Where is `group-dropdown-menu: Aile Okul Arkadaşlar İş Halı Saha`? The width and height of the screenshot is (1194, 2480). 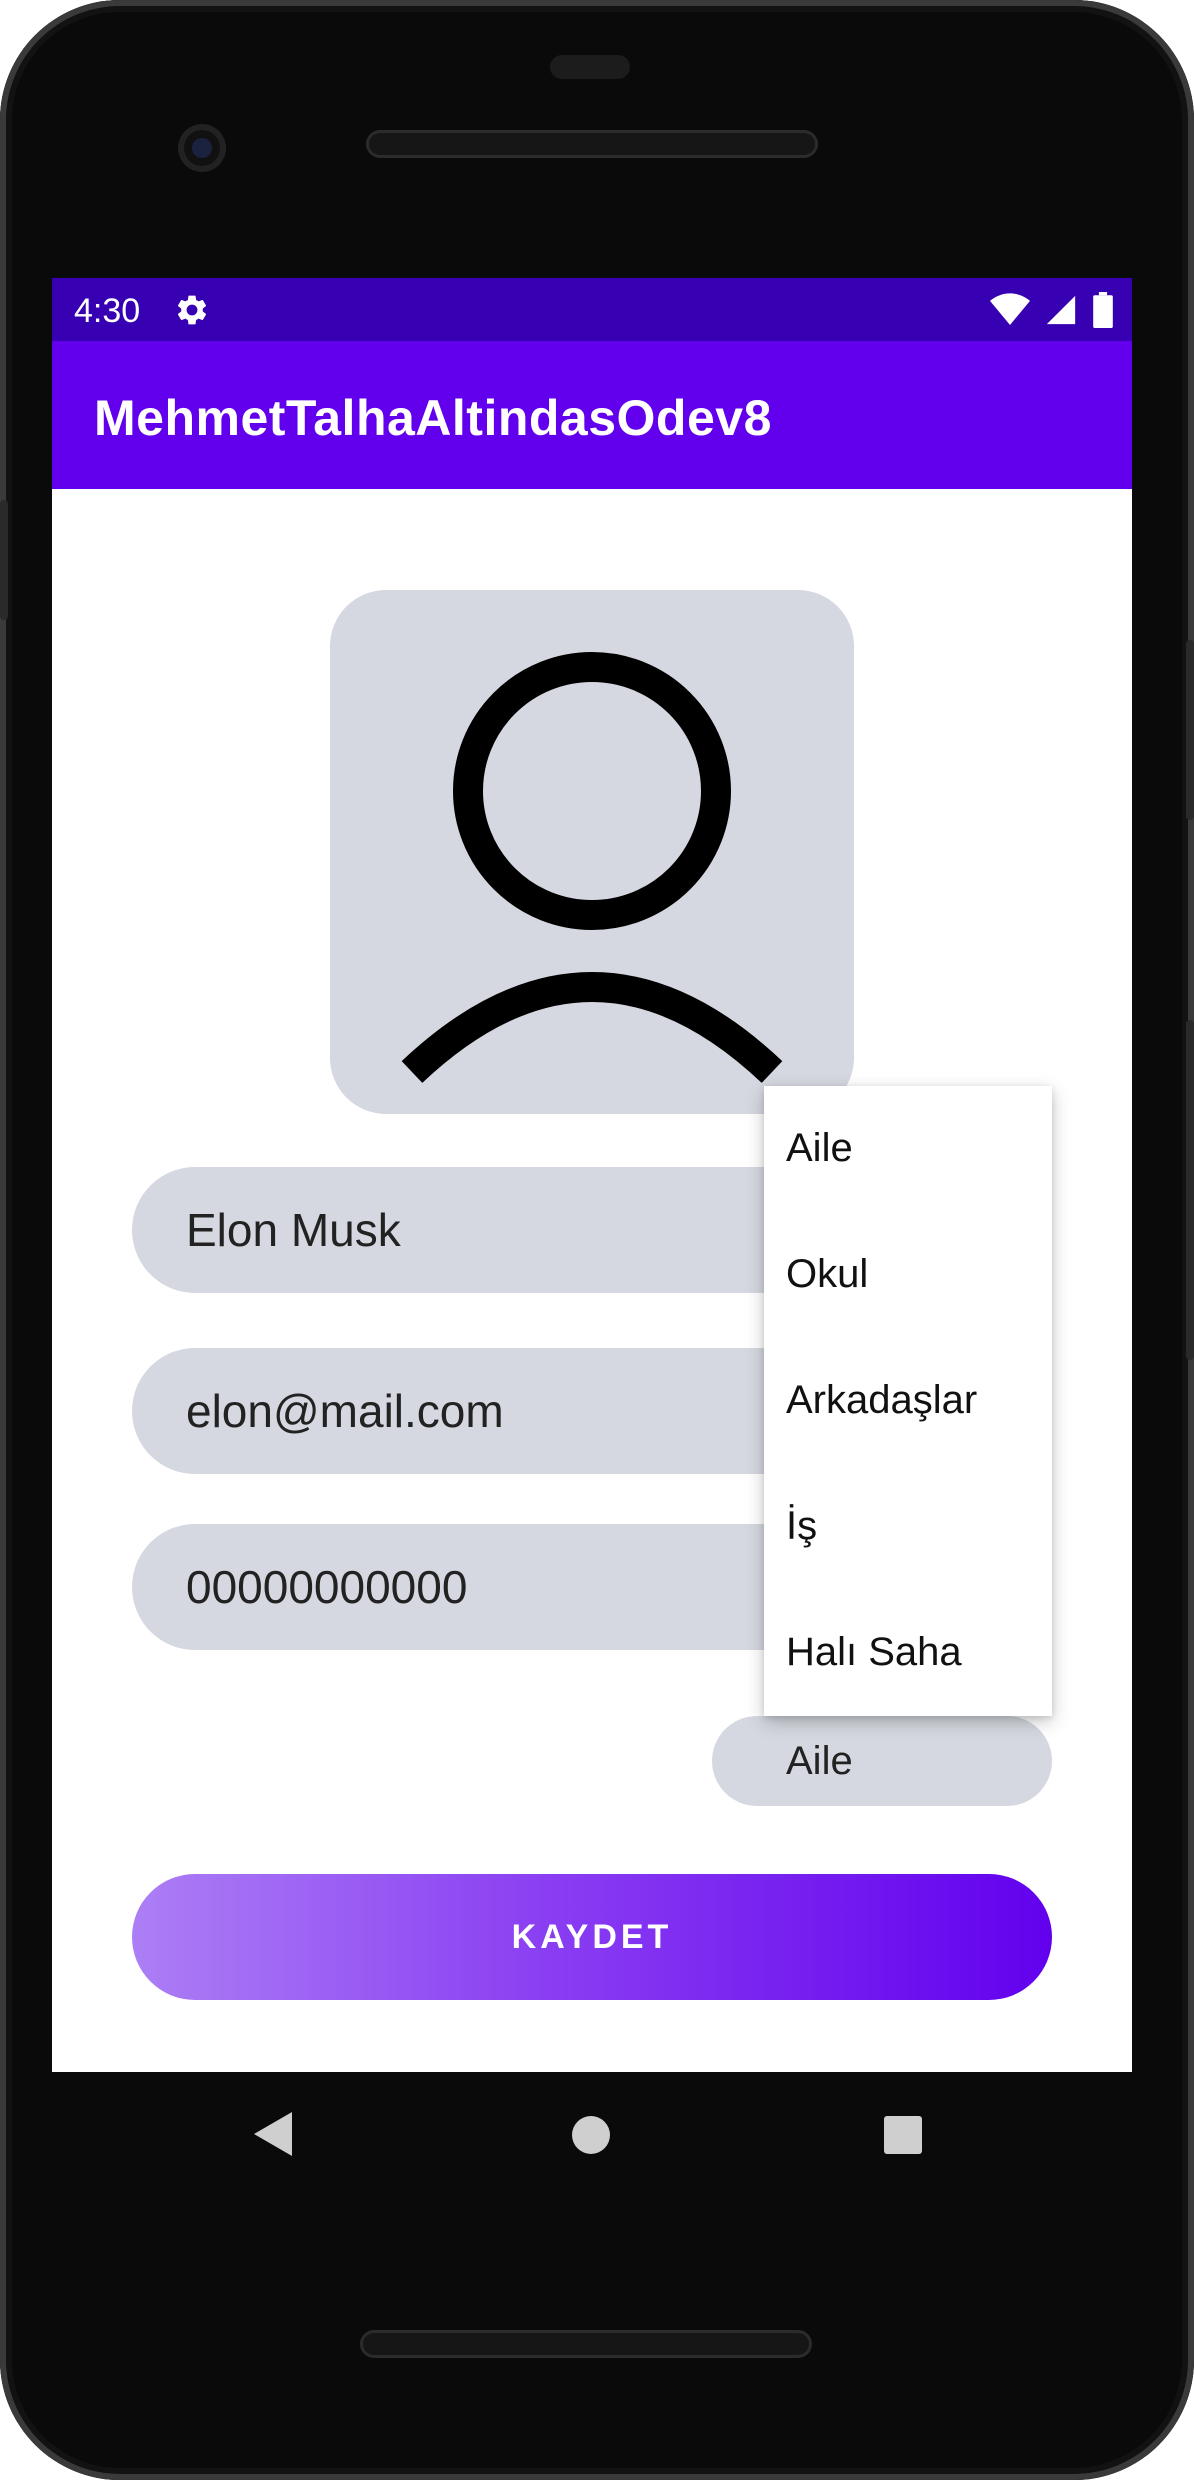 group-dropdown-menu: Aile Okul Arkadaşlar İş Halı Saha is located at coordinates (908, 1401).